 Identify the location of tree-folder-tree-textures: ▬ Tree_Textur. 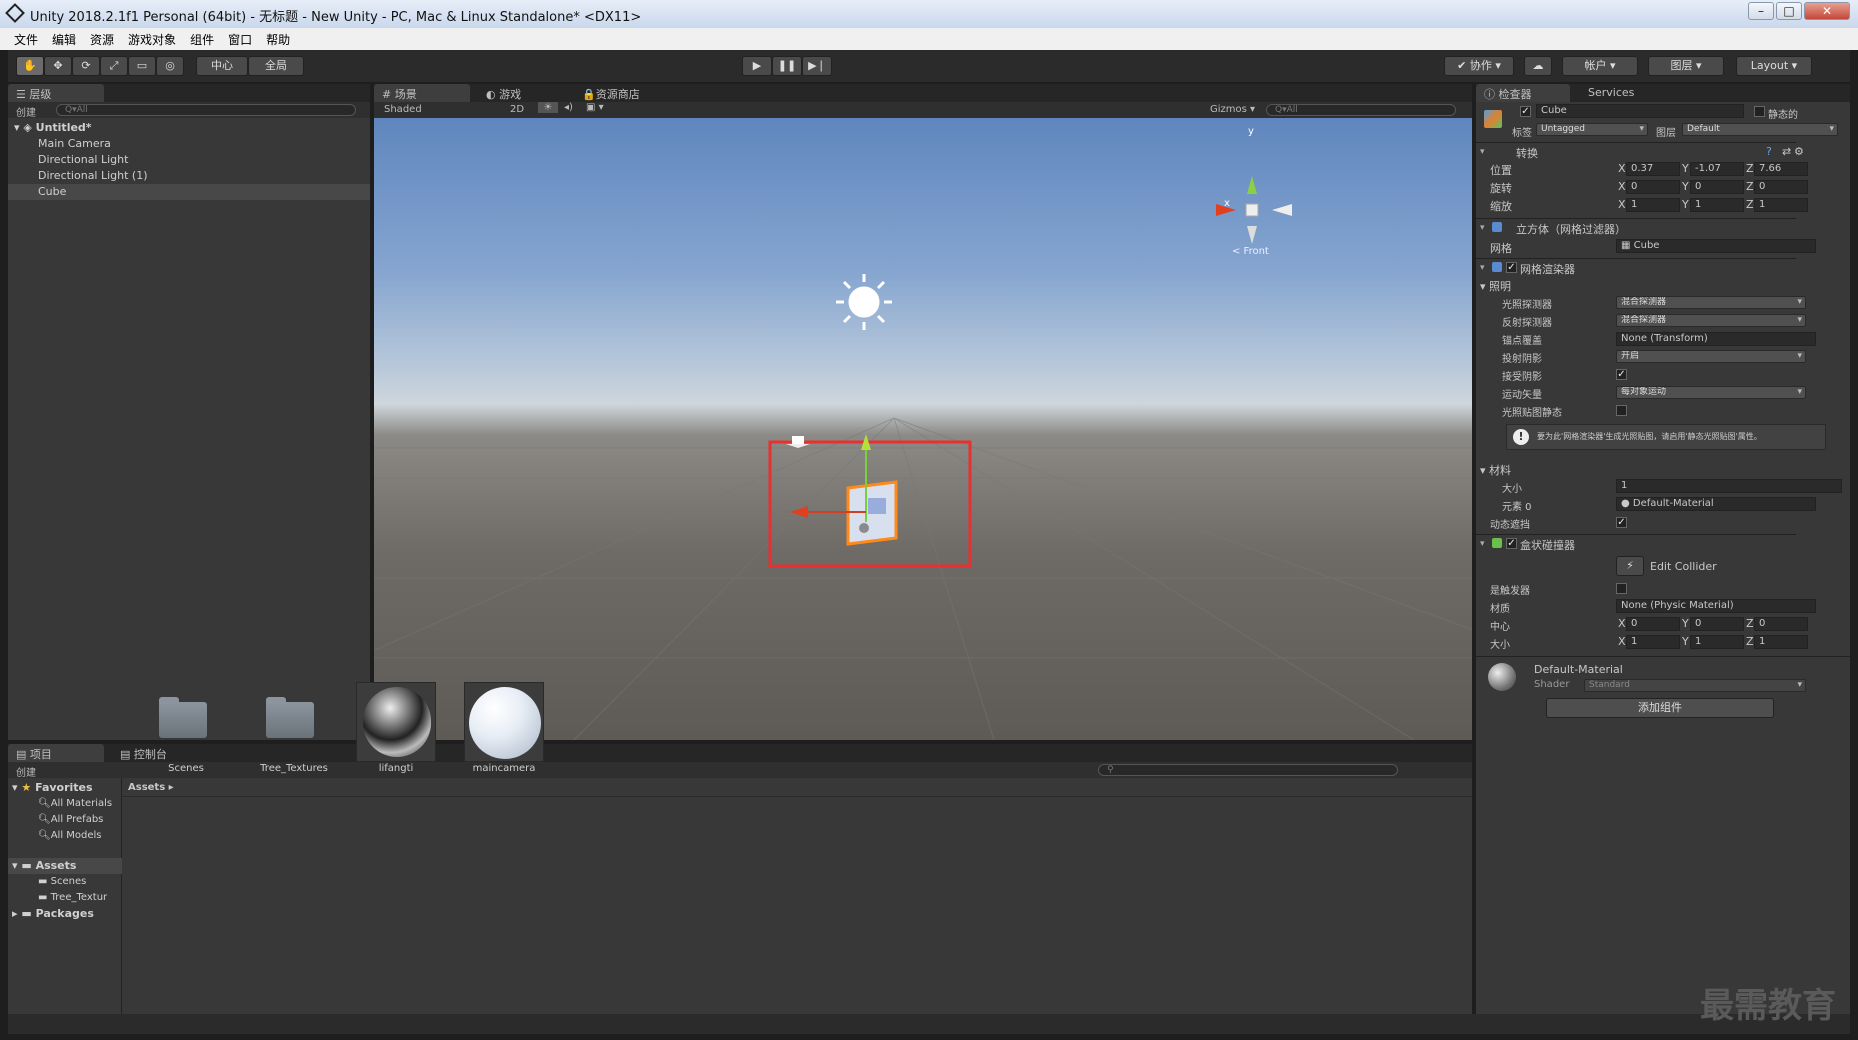
(65, 898).